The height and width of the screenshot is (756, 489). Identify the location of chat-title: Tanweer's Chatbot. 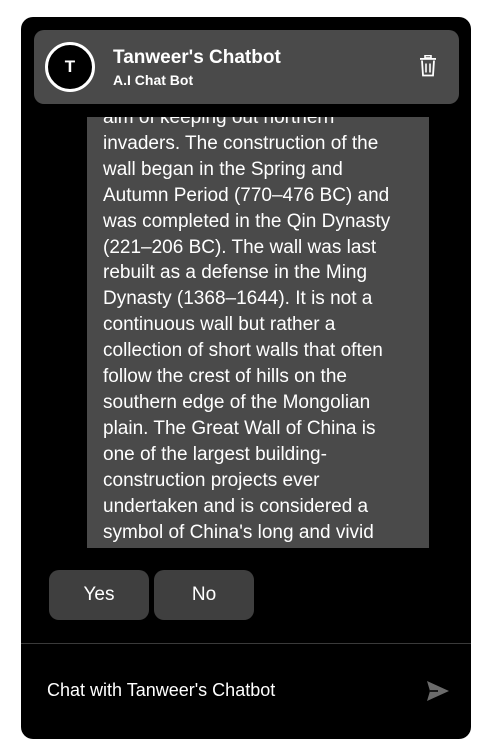
(197, 57).